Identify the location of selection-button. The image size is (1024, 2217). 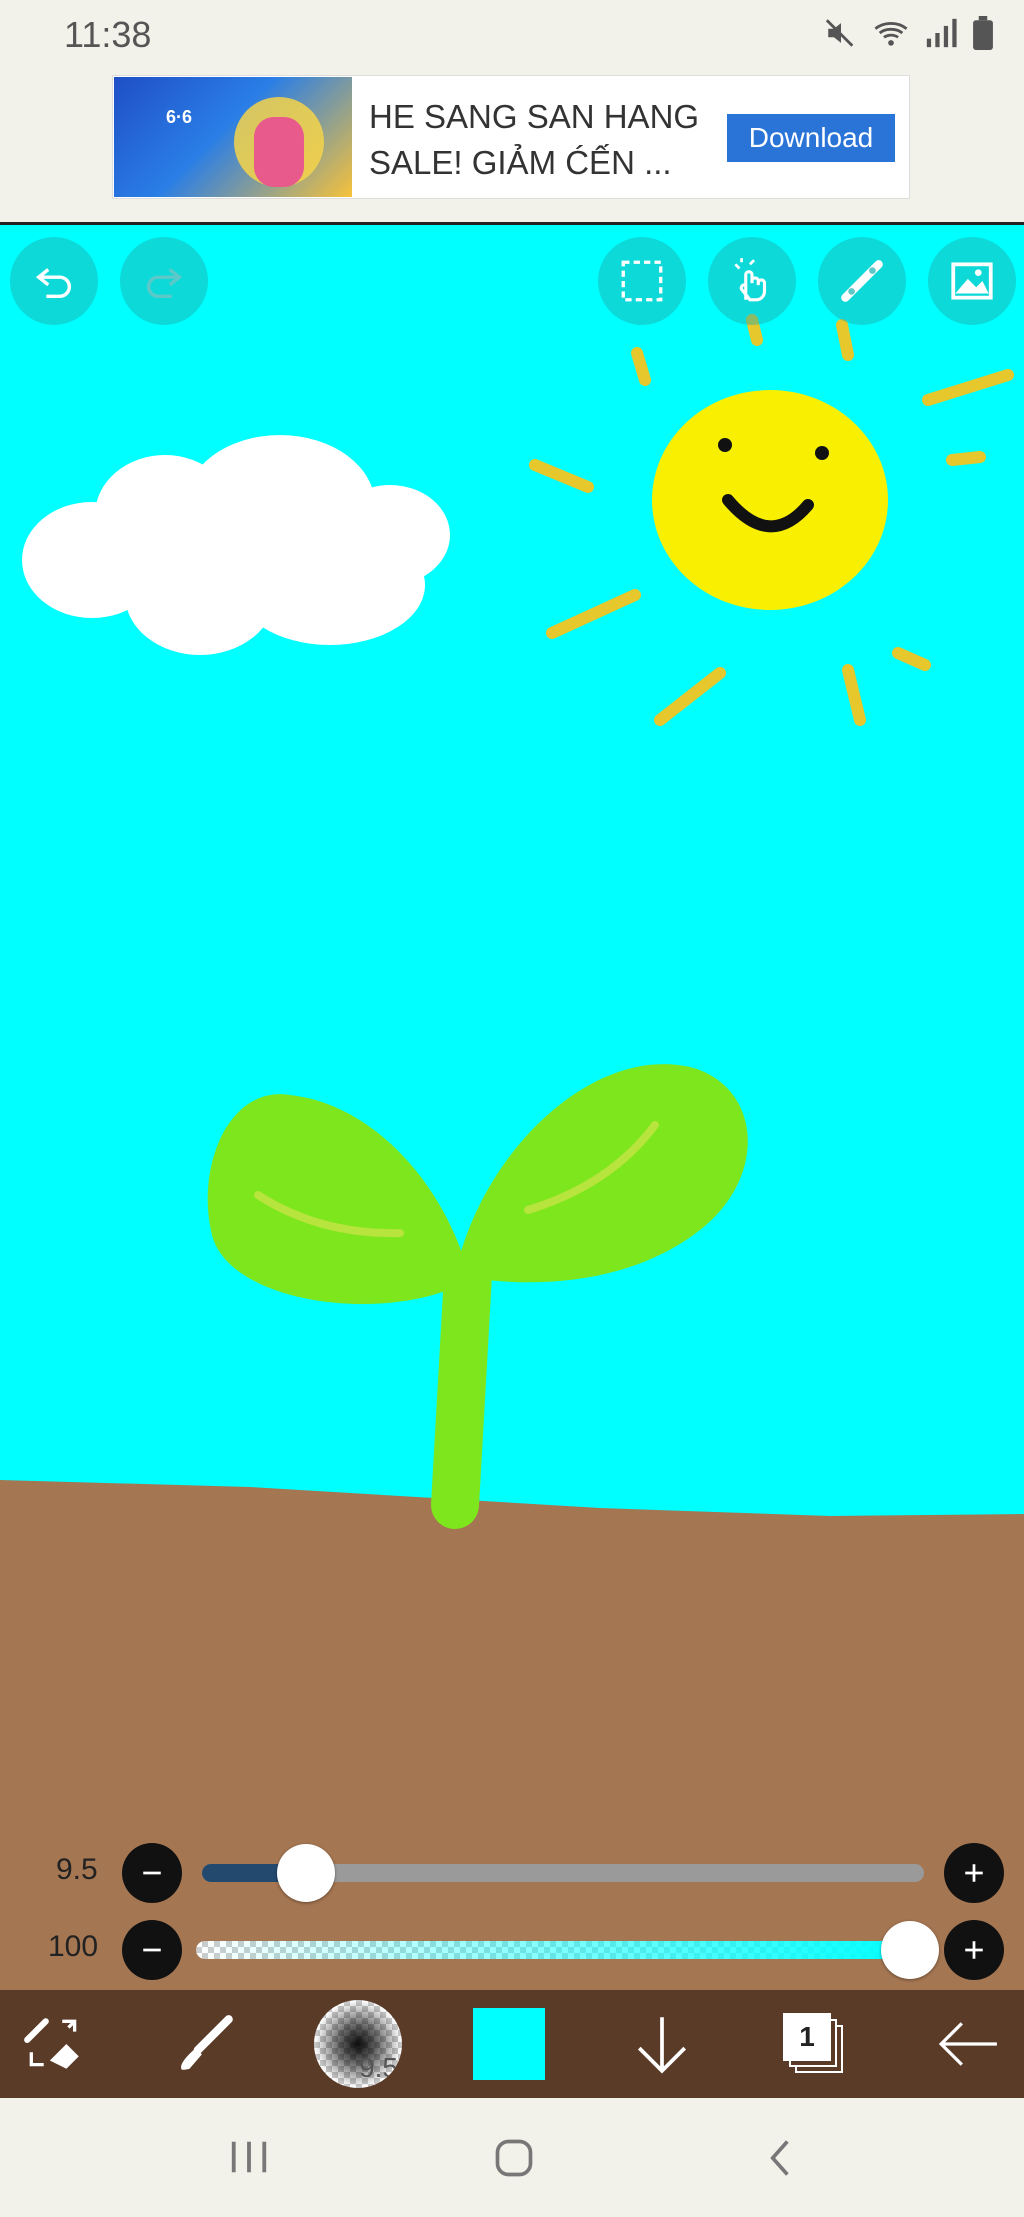
(642, 281).